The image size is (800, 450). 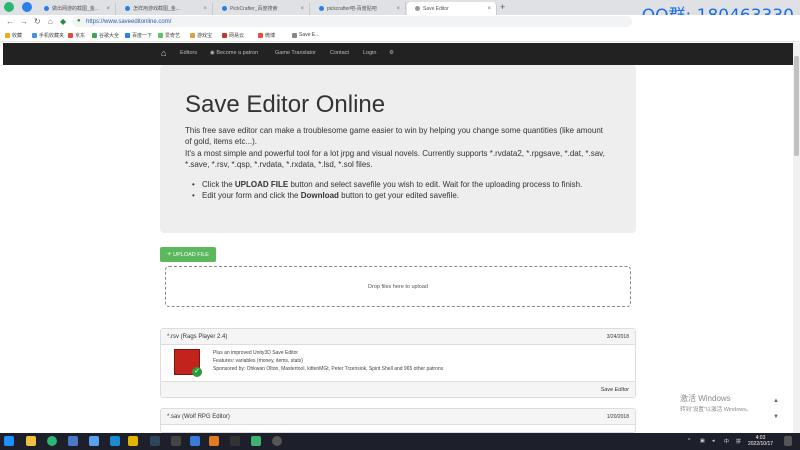 I want to click on page-scrollbar, so click(x=796, y=238).